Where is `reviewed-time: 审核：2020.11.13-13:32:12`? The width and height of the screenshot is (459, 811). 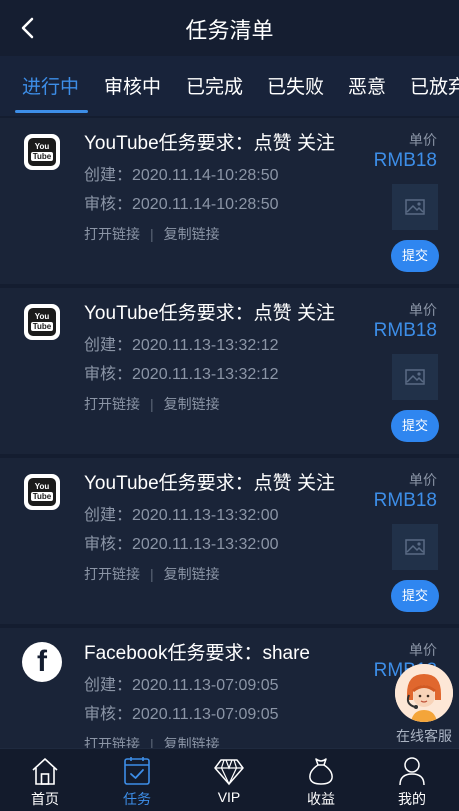 reviewed-time: 审核：2020.11.13-13:32:12 is located at coordinates (181, 374).